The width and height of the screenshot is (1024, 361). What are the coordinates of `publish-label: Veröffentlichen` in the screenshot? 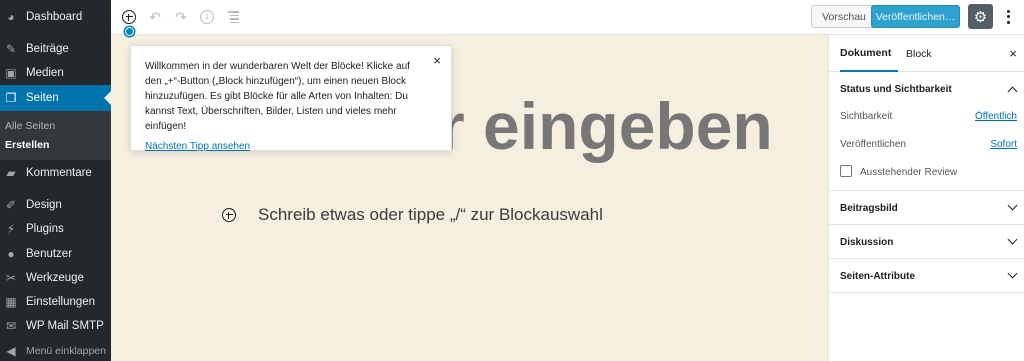 It's located at (873, 144).